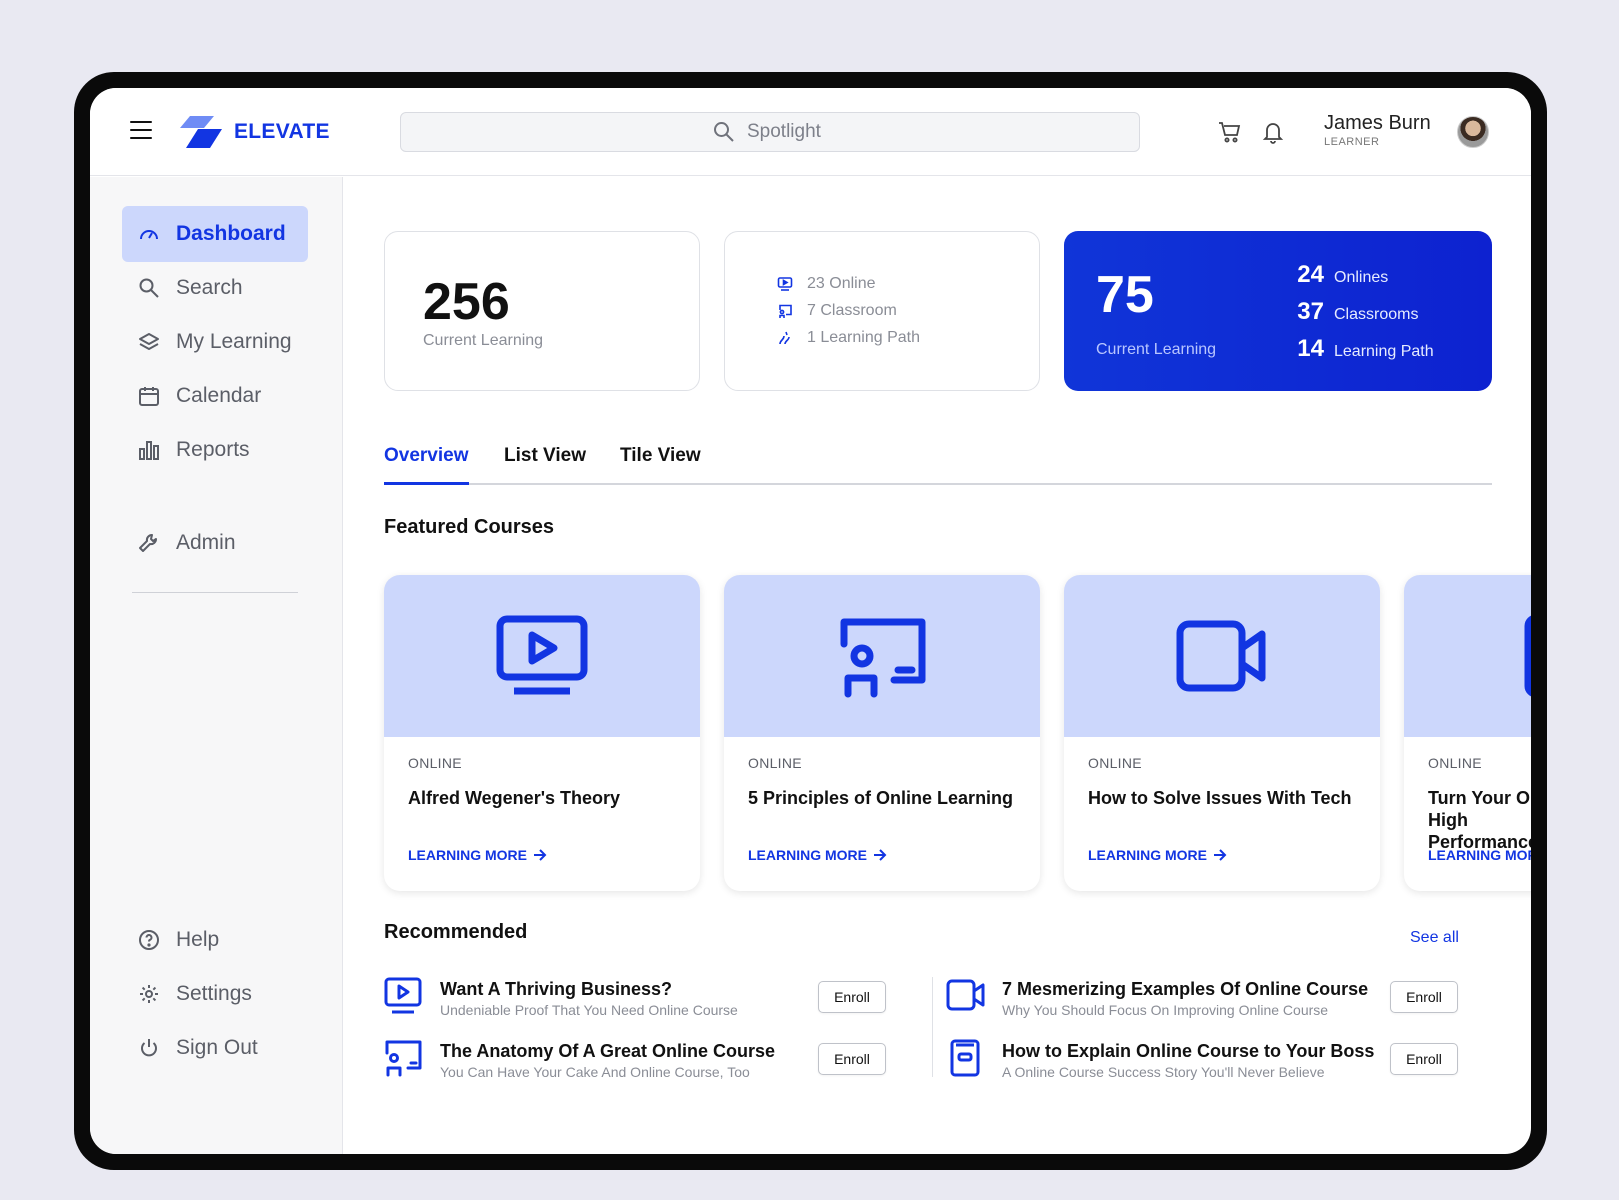 The width and height of the screenshot is (1619, 1200). What do you see at coordinates (542, 311) in the screenshot?
I see `stat-card-current: 256 Current Learning` at bounding box center [542, 311].